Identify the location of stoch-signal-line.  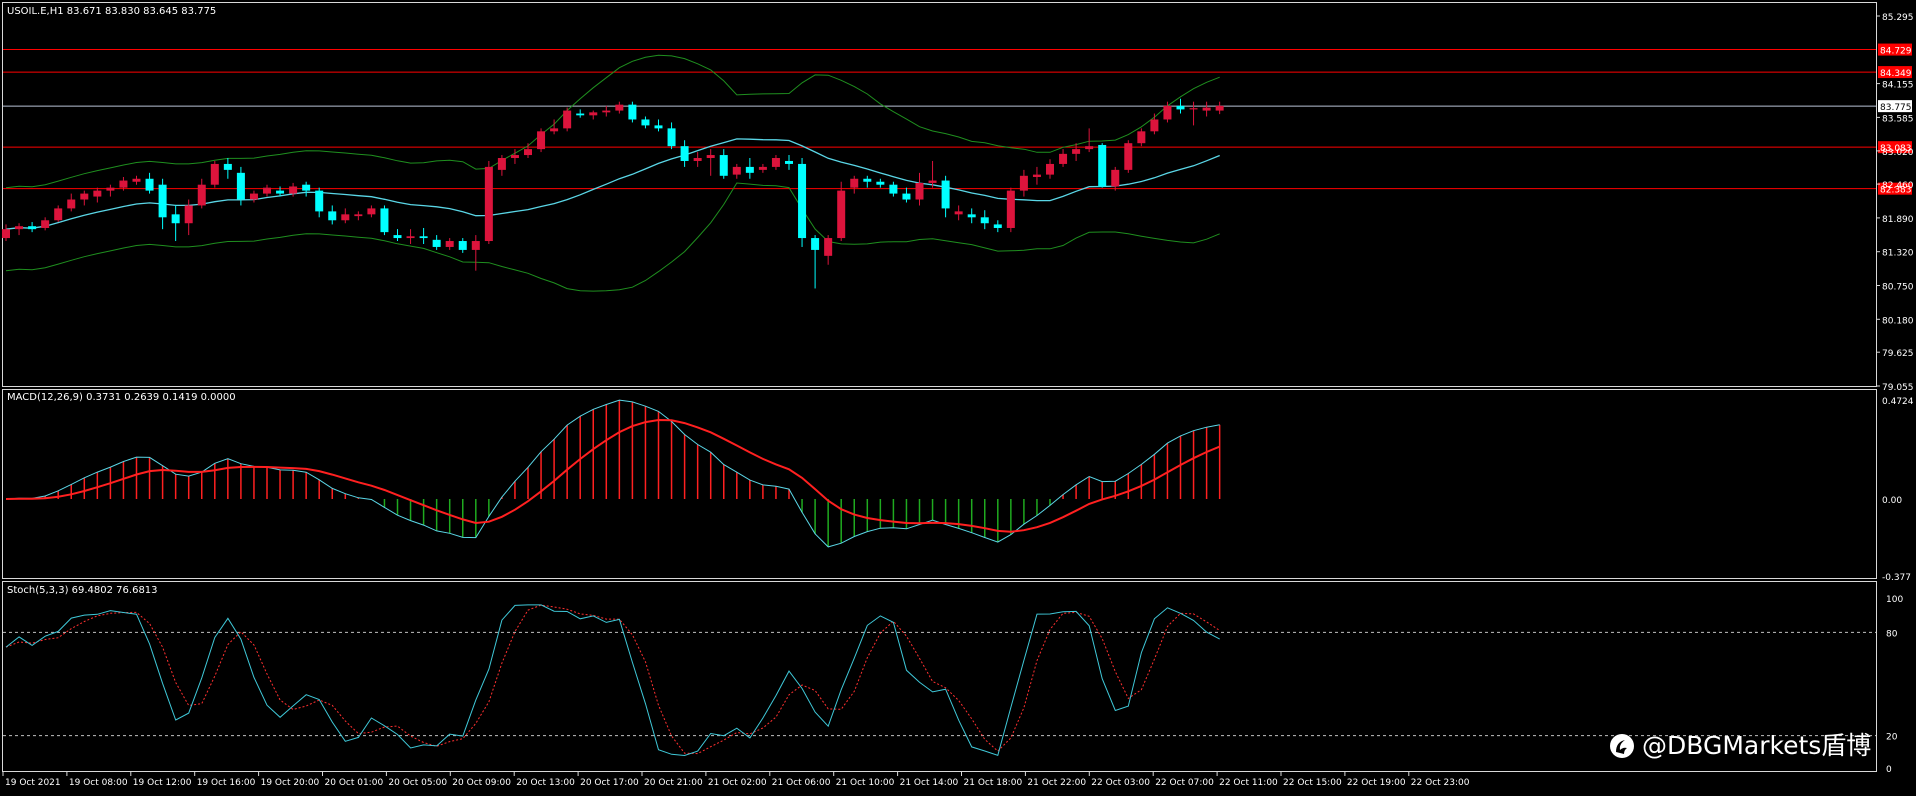
(612, 679).